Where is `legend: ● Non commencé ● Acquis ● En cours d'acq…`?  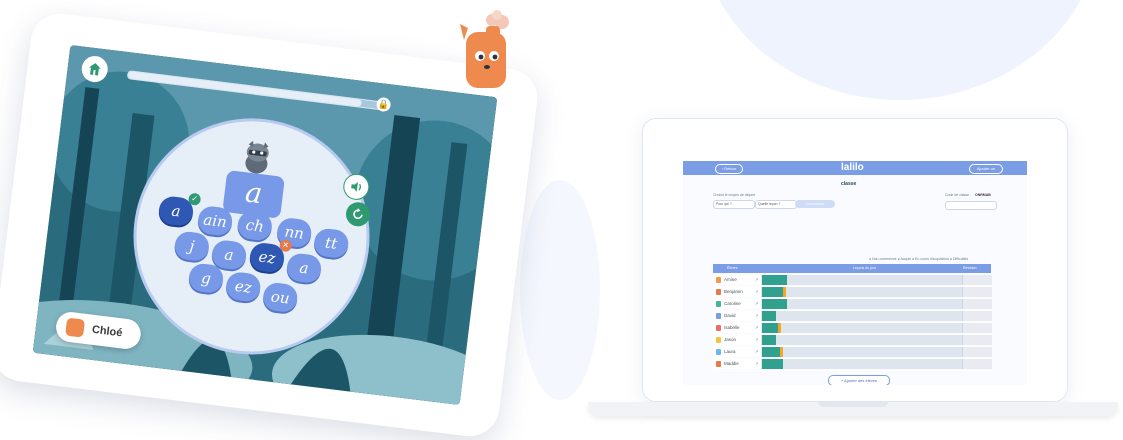 legend: ● Non commencé ● Acquis ● En cours d'acq… is located at coordinates (919, 259).